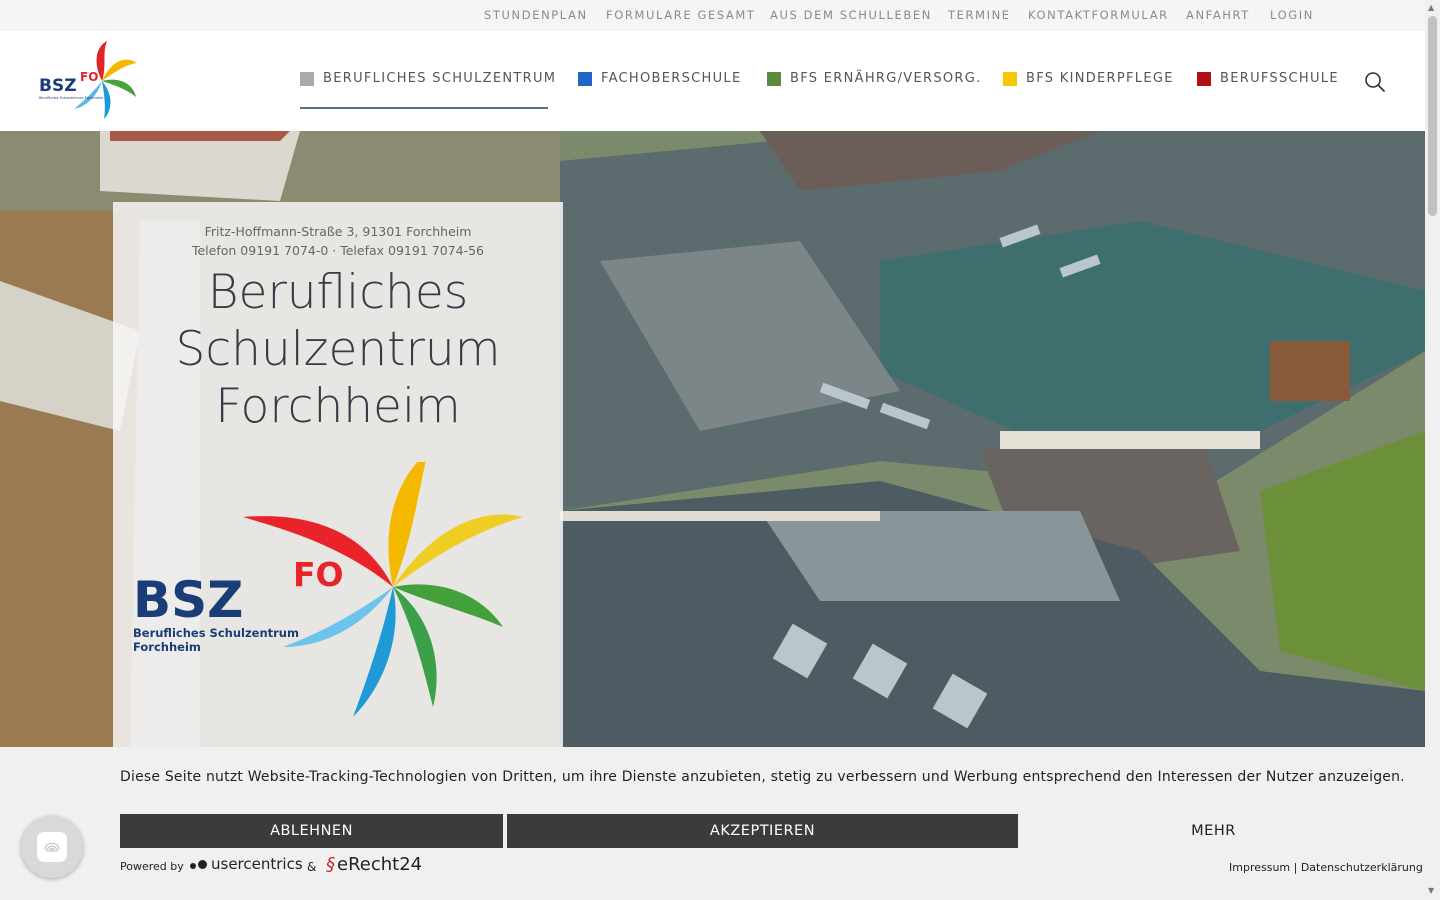 The width and height of the screenshot is (1440, 900). I want to click on fingerprint-icon, so click(52, 847).